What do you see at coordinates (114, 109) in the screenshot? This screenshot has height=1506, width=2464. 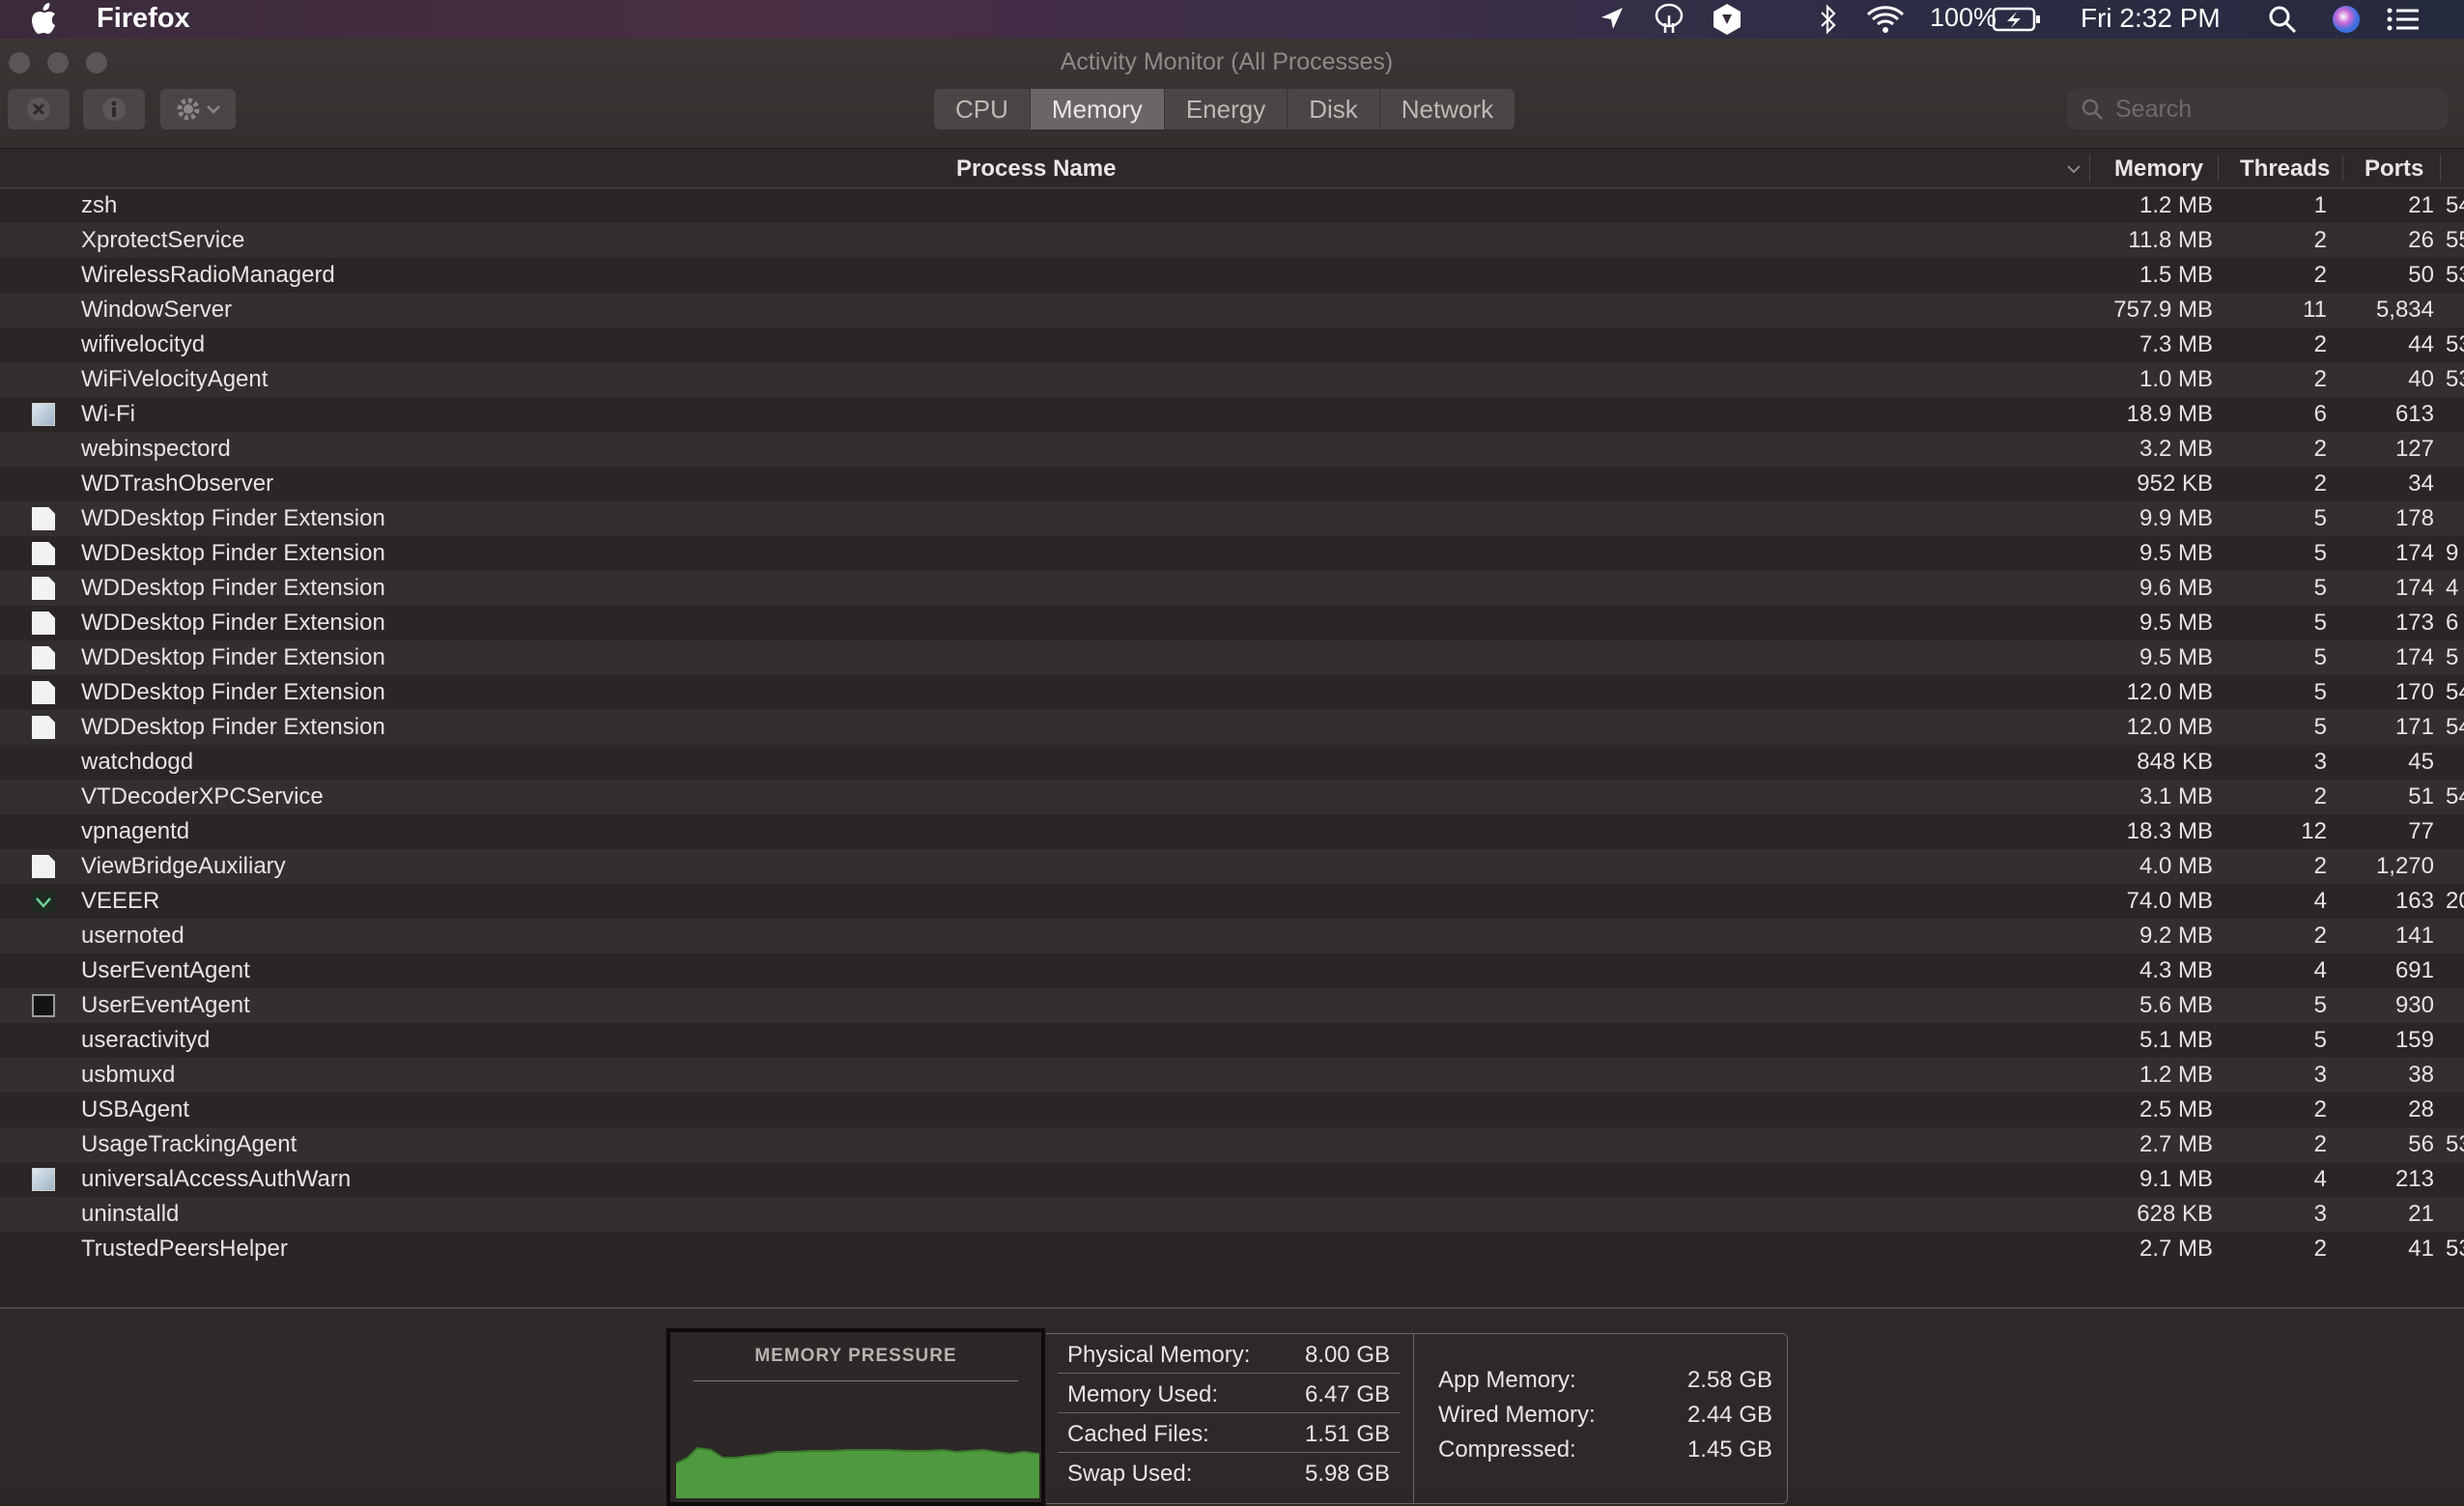 I see `inspect-process-button` at bounding box center [114, 109].